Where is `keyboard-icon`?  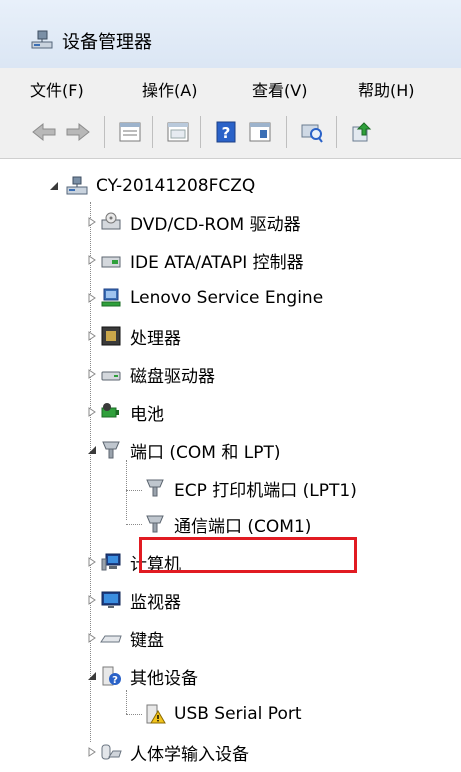
keyboard-icon is located at coordinates (111, 639).